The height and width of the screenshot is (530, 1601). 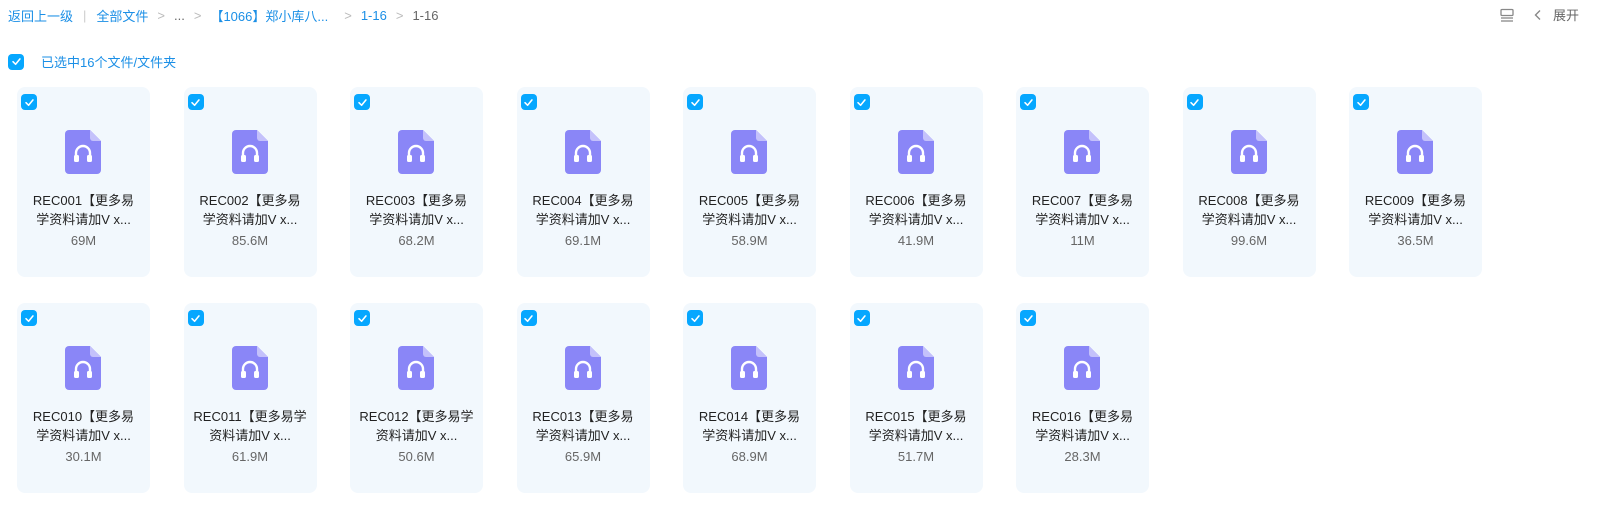 I want to click on file-card: REC002【更多易 学资料请加V x... 85.6M, so click(x=250, y=182).